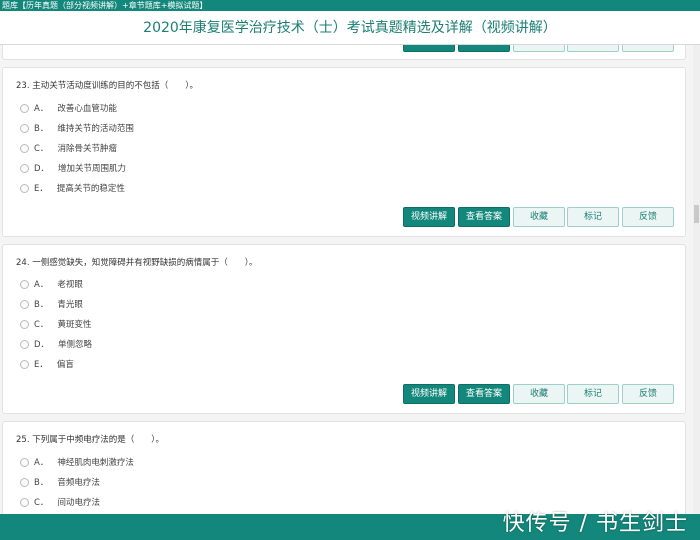 This screenshot has width=700, height=540. Describe the element at coordinates (90, 440) in the screenshot. I see `question-text: 25. 下列属于中频电疗法的是（ ）。` at that location.